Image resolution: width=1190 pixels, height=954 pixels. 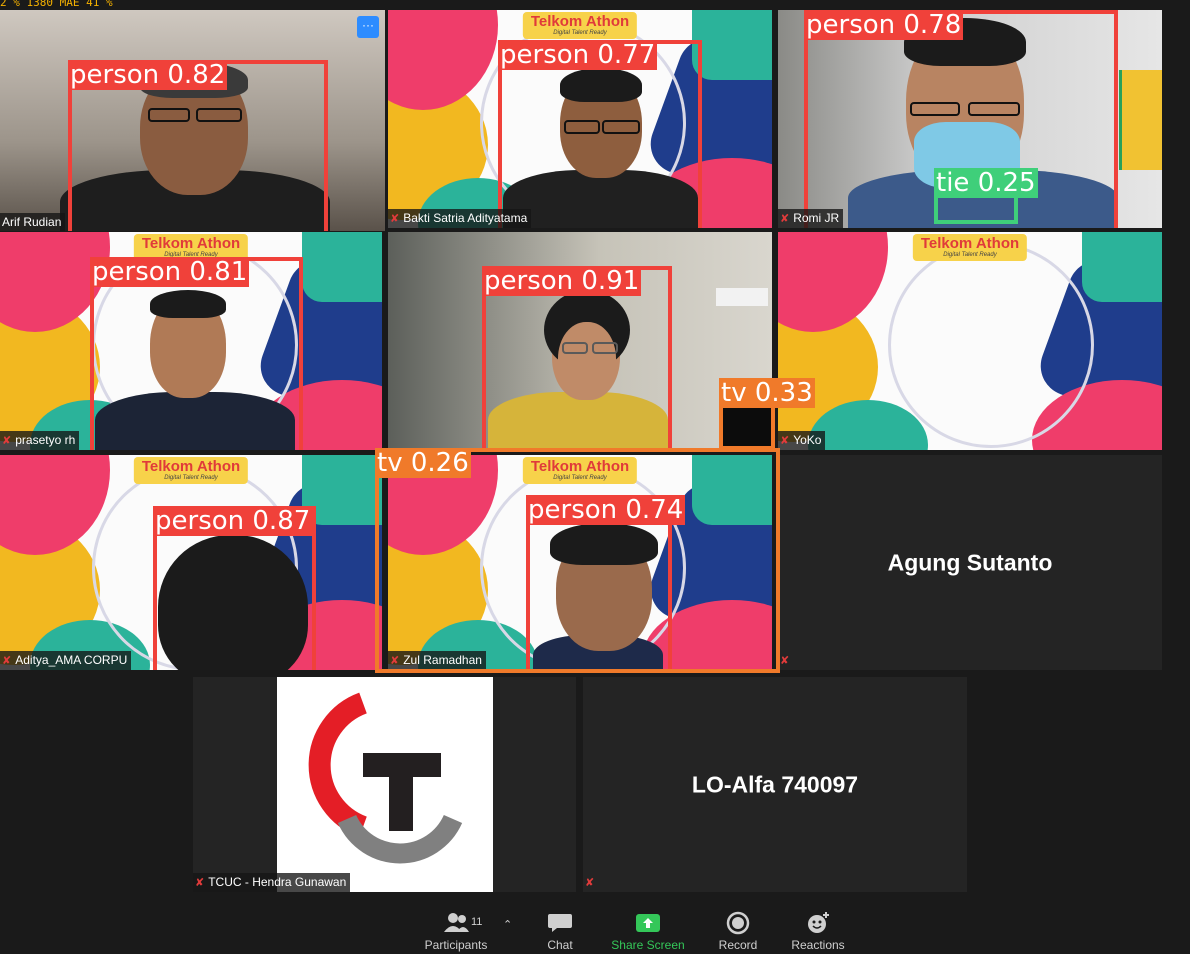 I want to click on detection-box-person: person 0.82, so click(x=198, y=145).